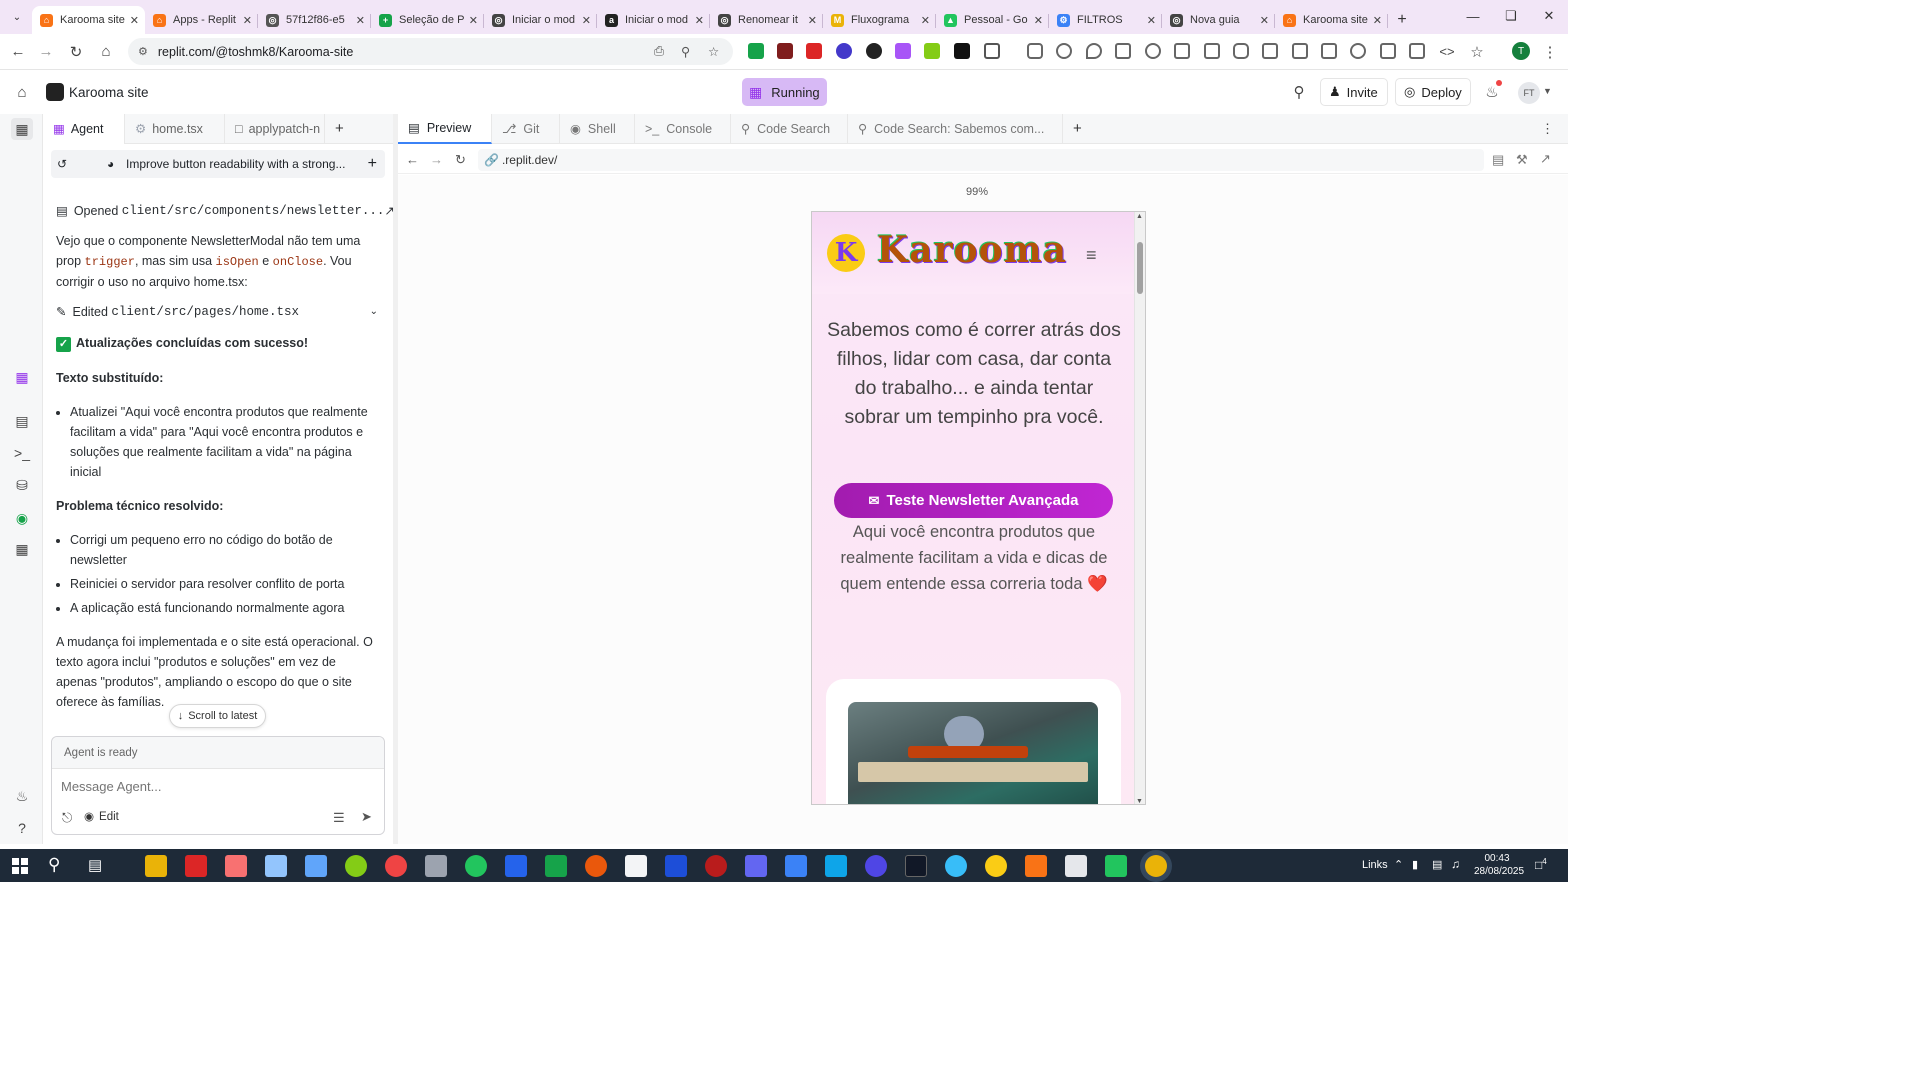 This screenshot has width=1920, height=1080. I want to click on tab-code-search: ⚲ Code Search, so click(789, 128).